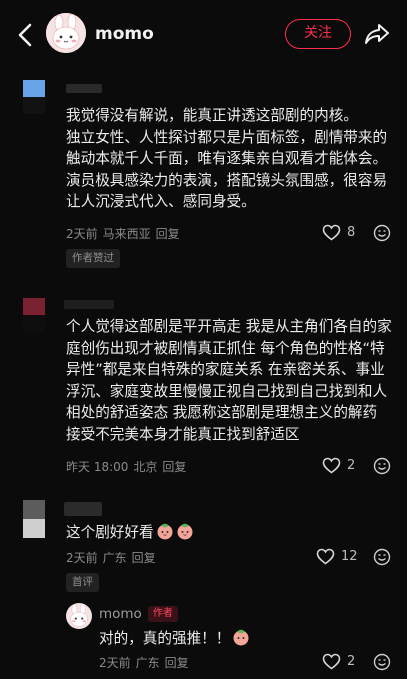 The height and width of the screenshot is (679, 407). I want to click on comment-meta: 昨天 18:00 北京 回复, so click(128, 466).